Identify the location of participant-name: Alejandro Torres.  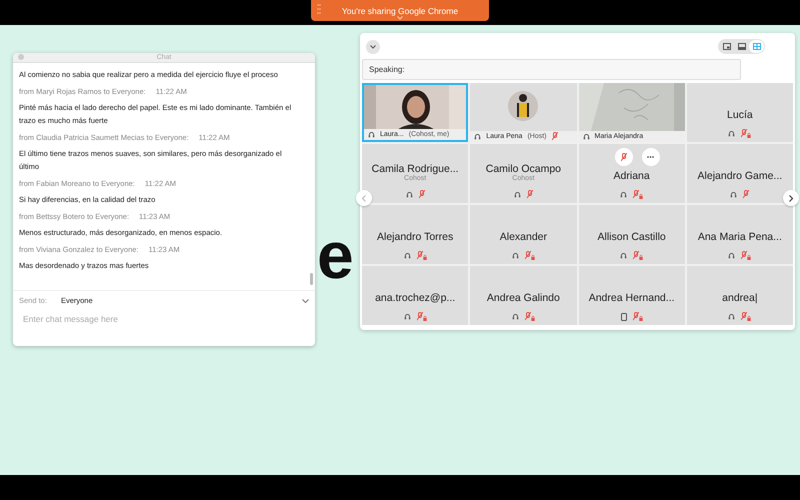
(415, 237).